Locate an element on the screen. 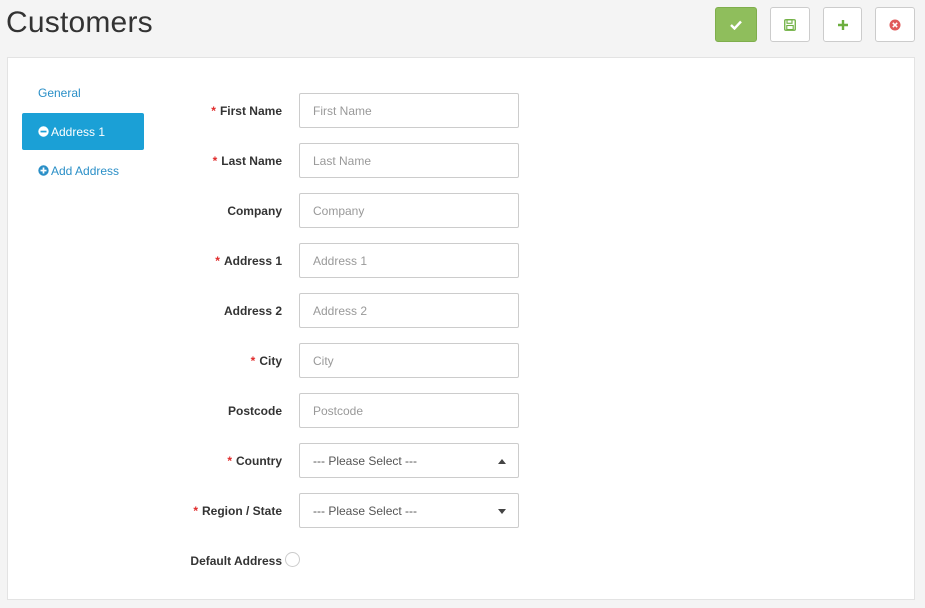 Image resolution: width=925 pixels, height=608 pixels. form-row-default-address: Default Address is located at coordinates (268, 560).